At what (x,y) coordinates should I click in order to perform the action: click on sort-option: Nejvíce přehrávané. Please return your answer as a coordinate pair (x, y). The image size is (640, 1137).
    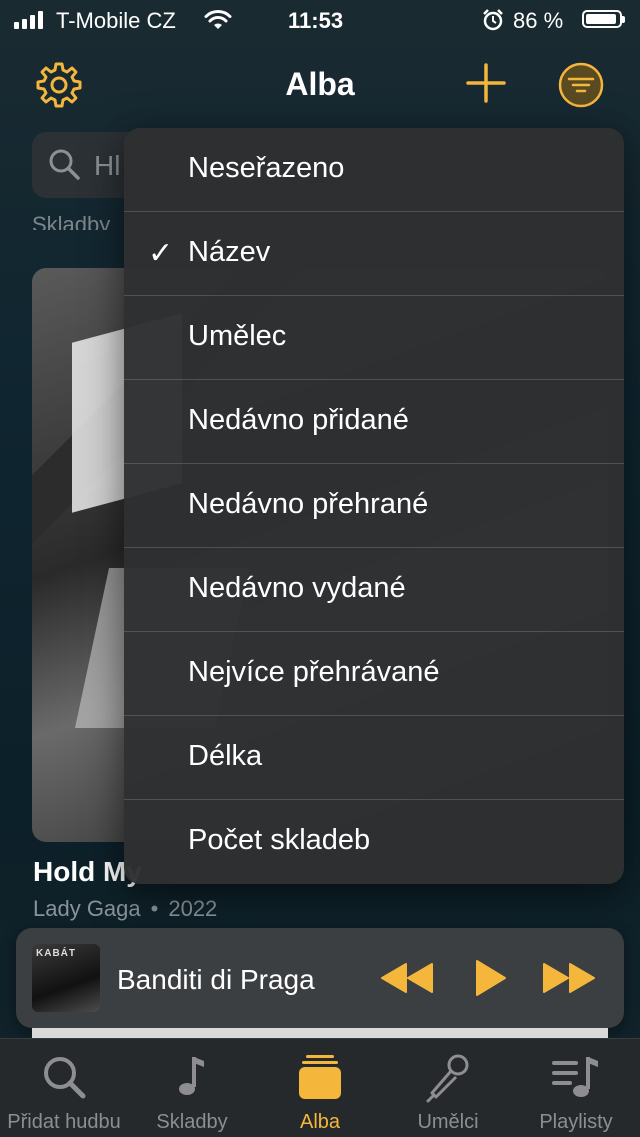
    Looking at the image, I should click on (374, 674).